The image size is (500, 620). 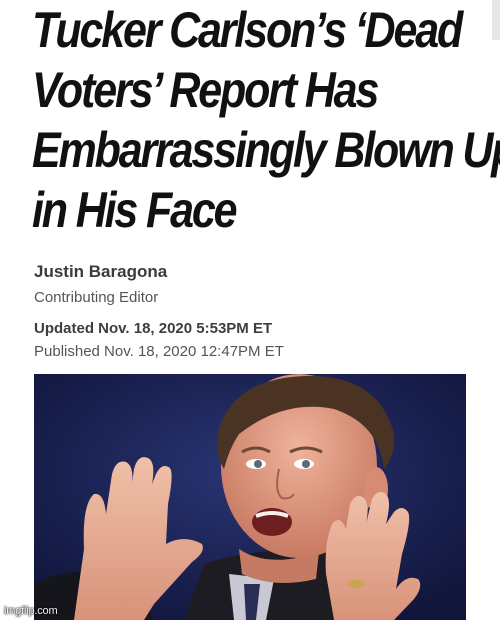 What do you see at coordinates (96, 297) in the screenshot?
I see `author-role: Contributing Editor` at bounding box center [96, 297].